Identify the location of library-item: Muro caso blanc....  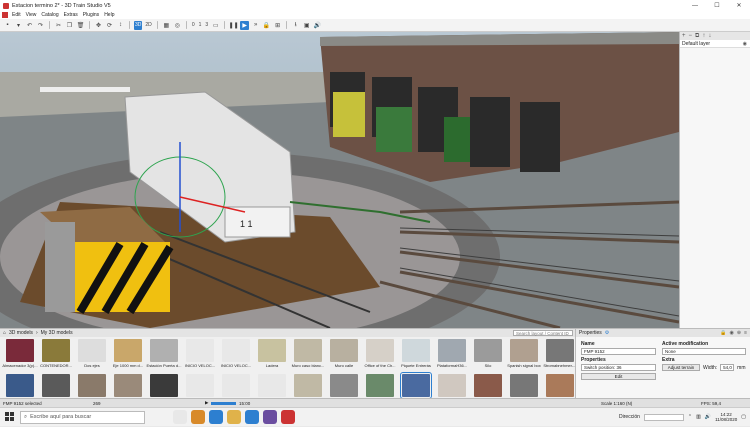
(308, 354).